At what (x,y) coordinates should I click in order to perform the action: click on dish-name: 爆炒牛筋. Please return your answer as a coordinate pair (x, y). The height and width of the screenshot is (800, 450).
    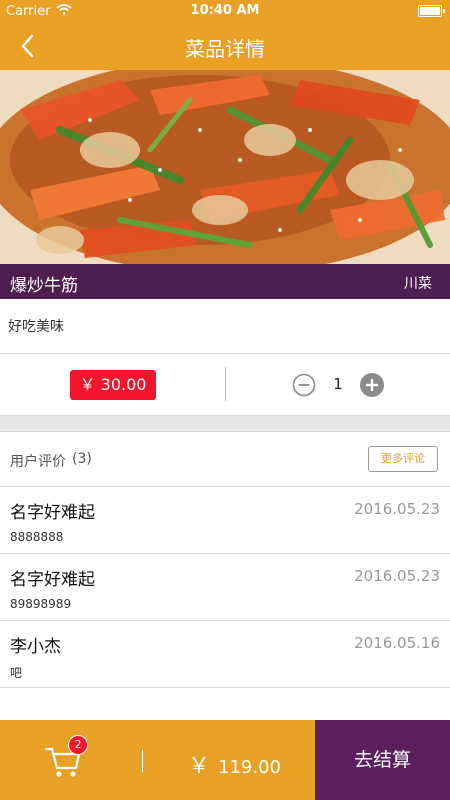
    Looking at the image, I should click on (44, 286).